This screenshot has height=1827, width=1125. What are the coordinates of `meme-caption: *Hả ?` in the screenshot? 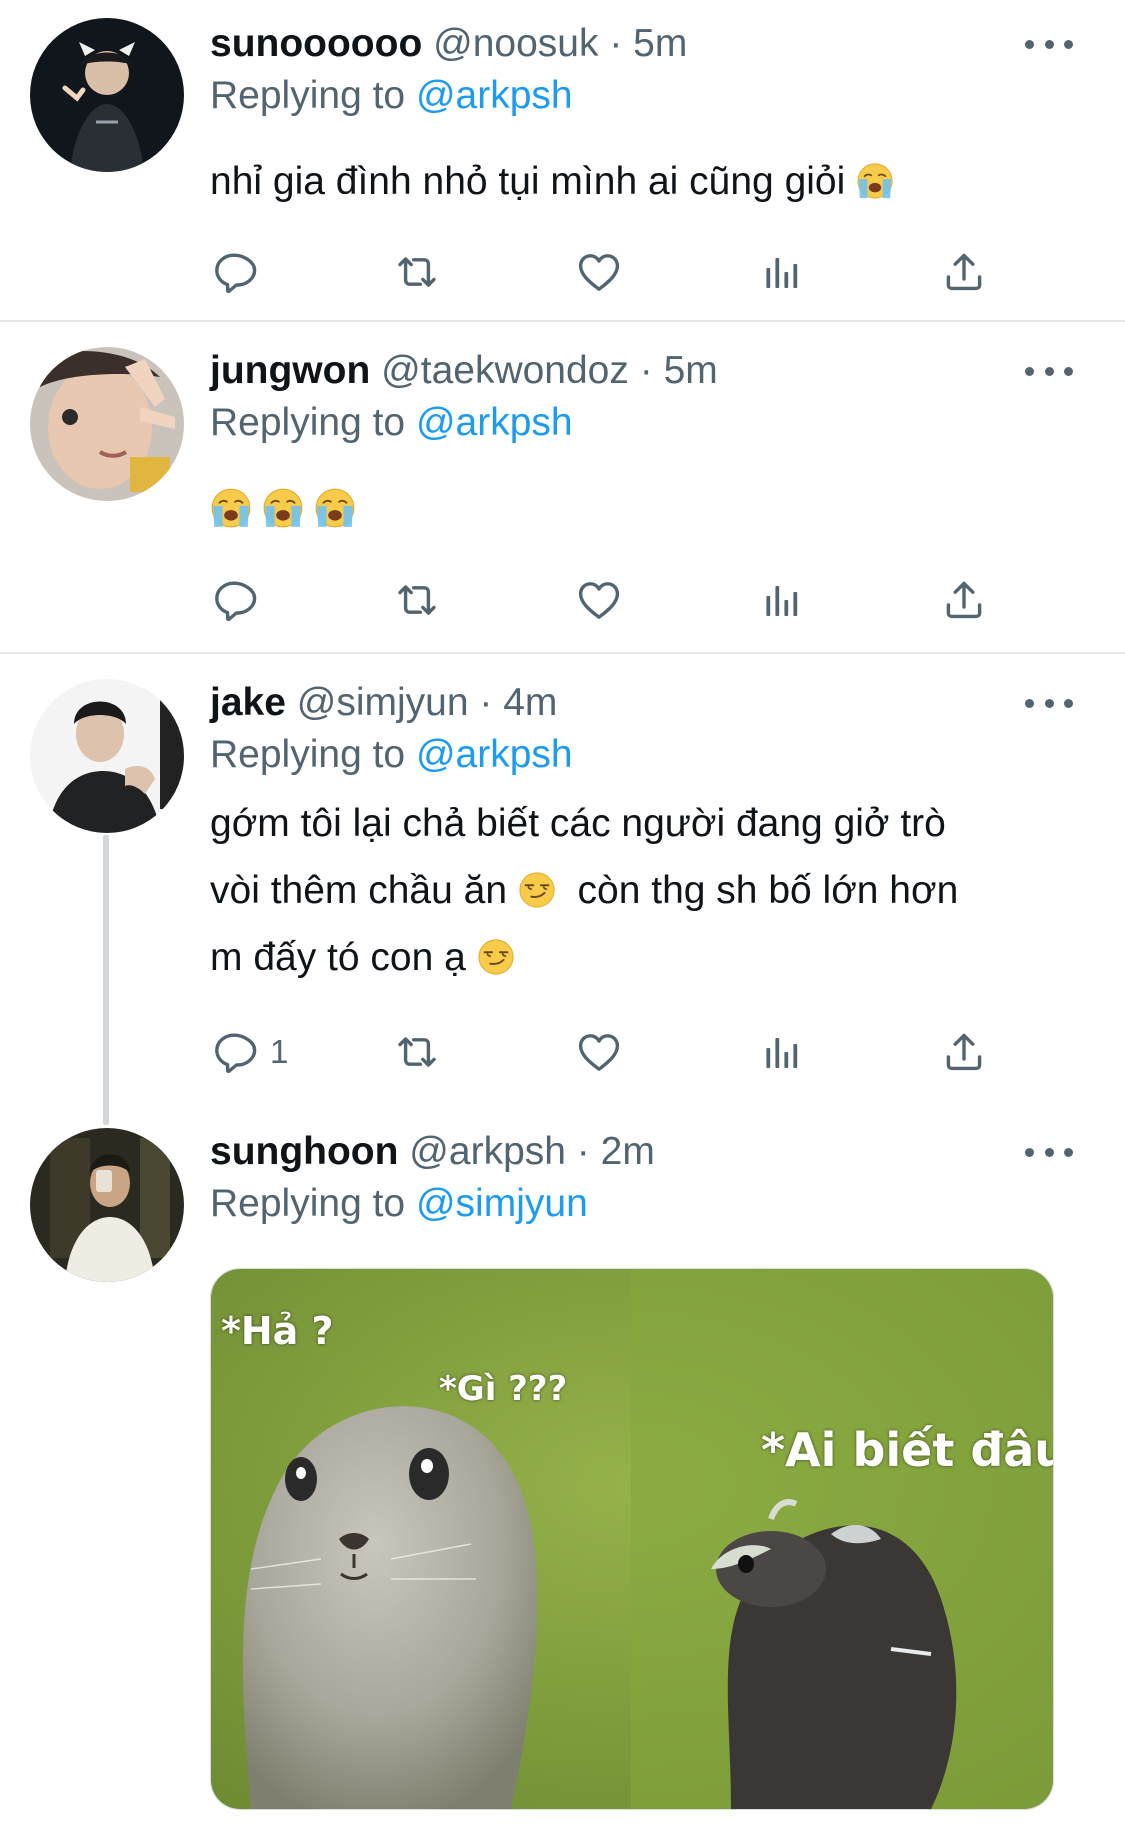 It's located at (277, 1331).